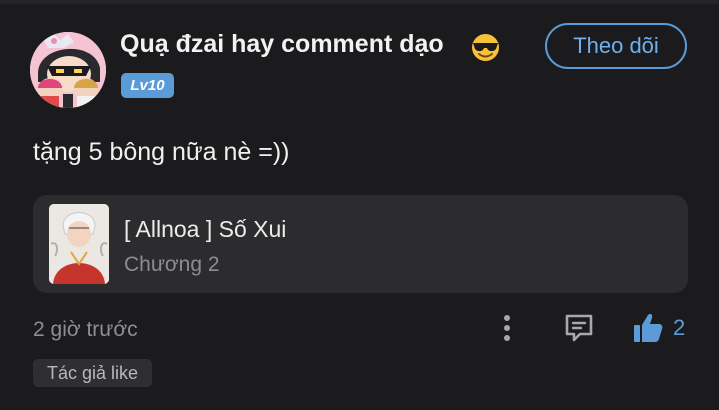 The width and height of the screenshot is (719, 410). I want to click on author-liked-tag: Tác giả like, so click(92, 373).